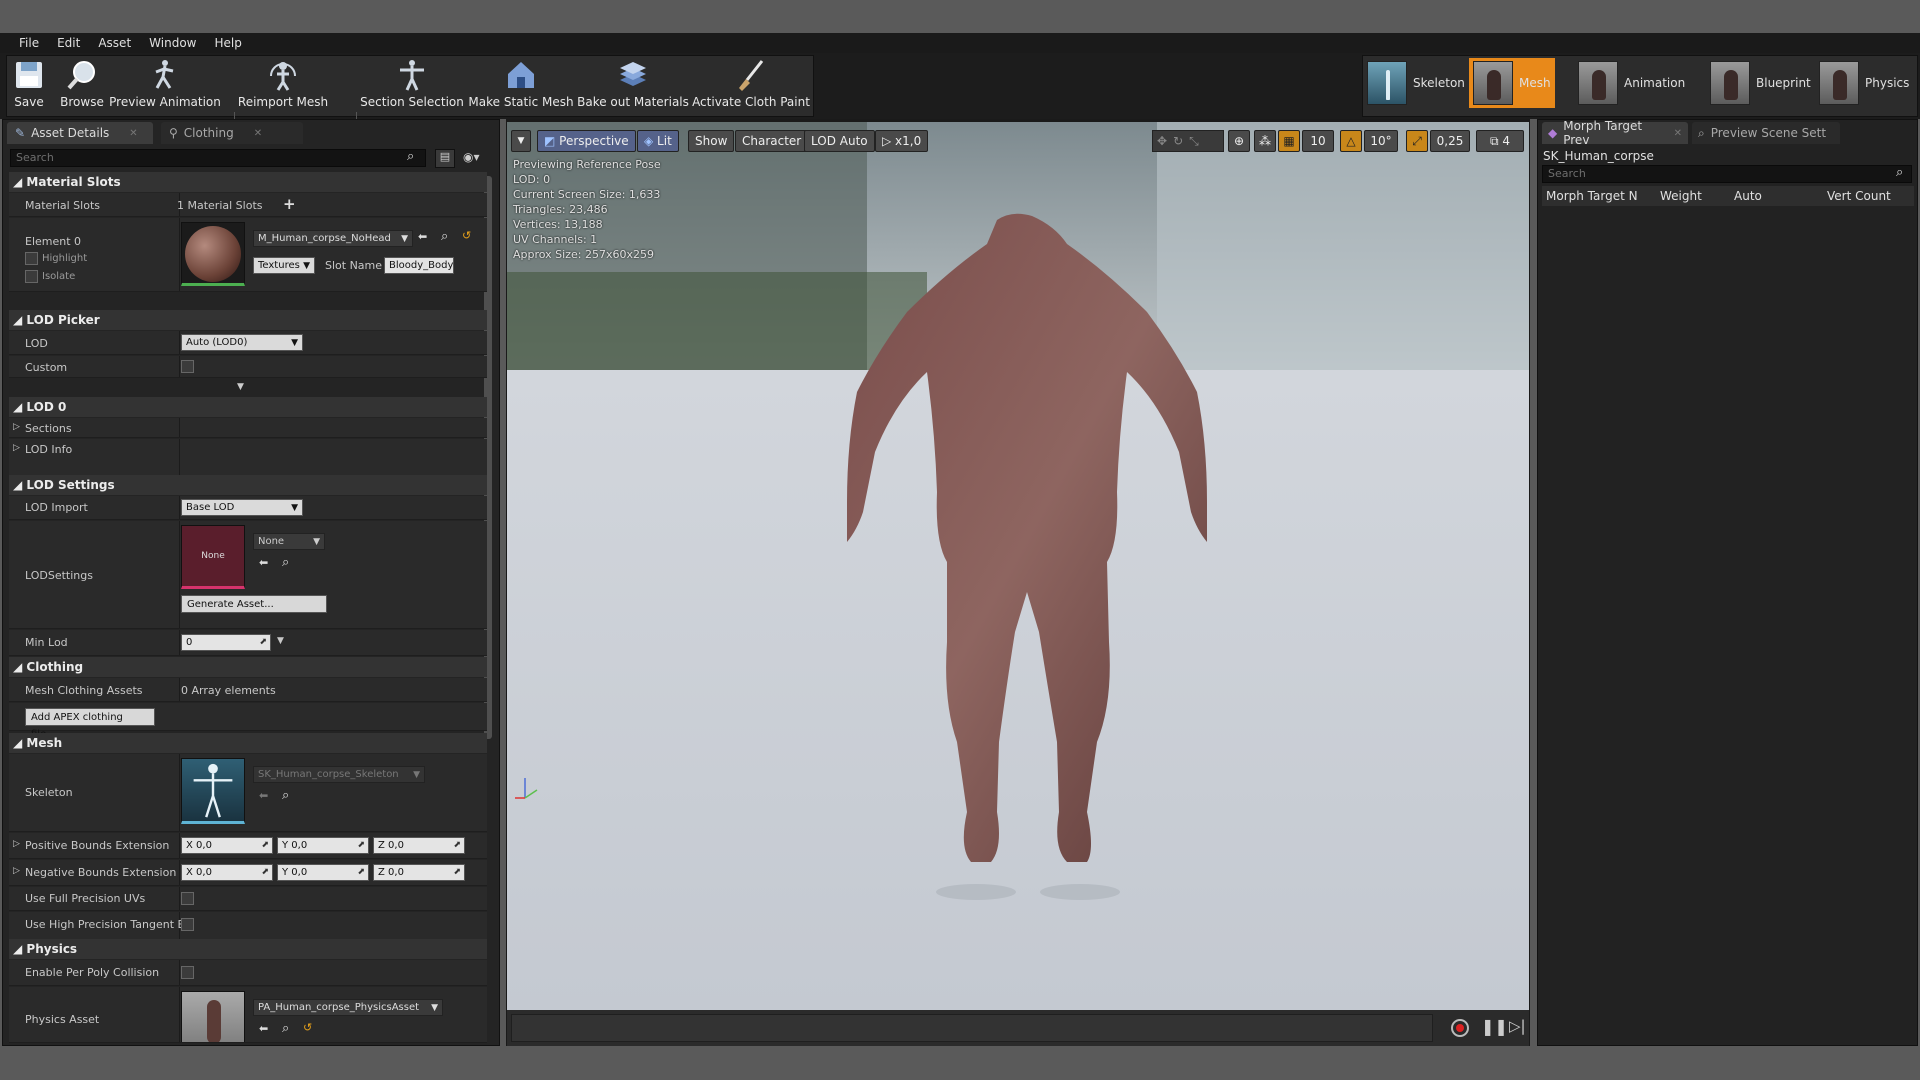  Describe the element at coordinates (1760, 83) in the screenshot. I see `mode-blueprint: Blueprint` at that location.